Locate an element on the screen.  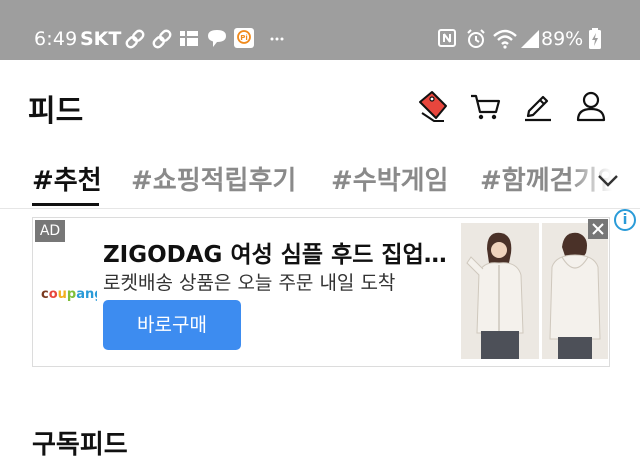
cart-icon is located at coordinates (486, 107).